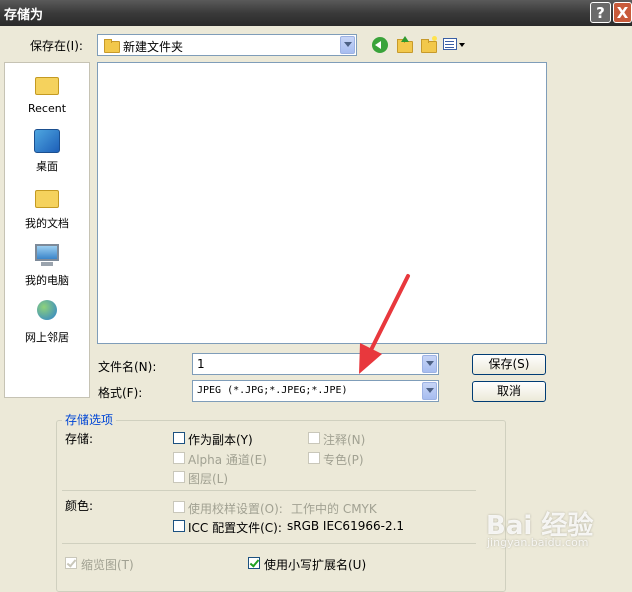  I want to click on alpha-label: Alpha 通道(E), so click(227, 460).